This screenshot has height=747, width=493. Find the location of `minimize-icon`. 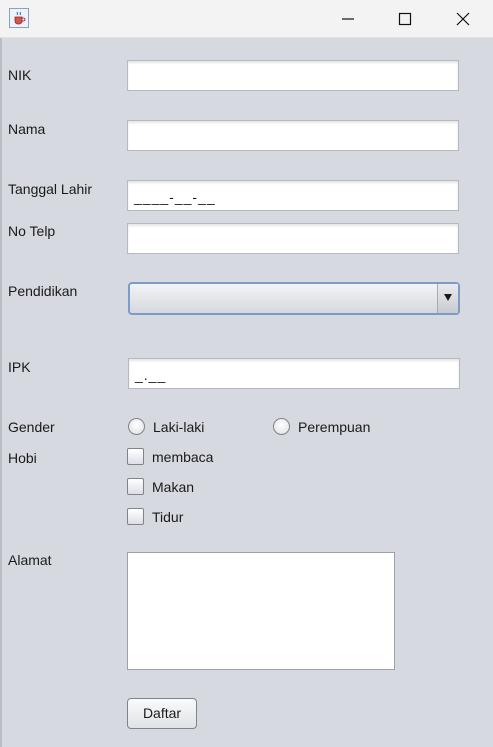

minimize-icon is located at coordinates (348, 19).